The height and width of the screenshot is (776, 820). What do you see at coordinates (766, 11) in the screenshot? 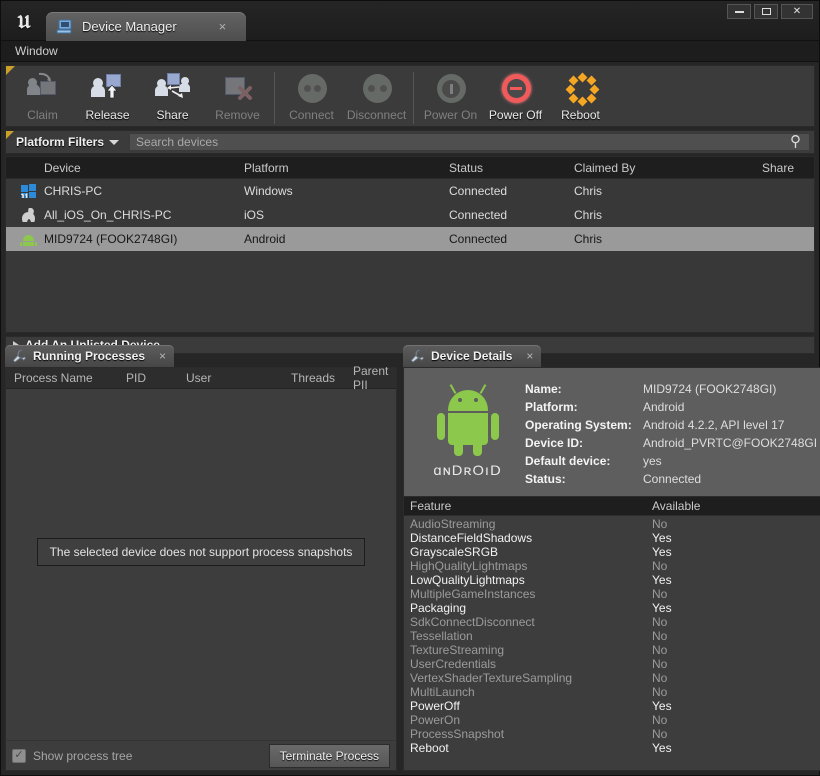
I see `maximize-button` at bounding box center [766, 11].